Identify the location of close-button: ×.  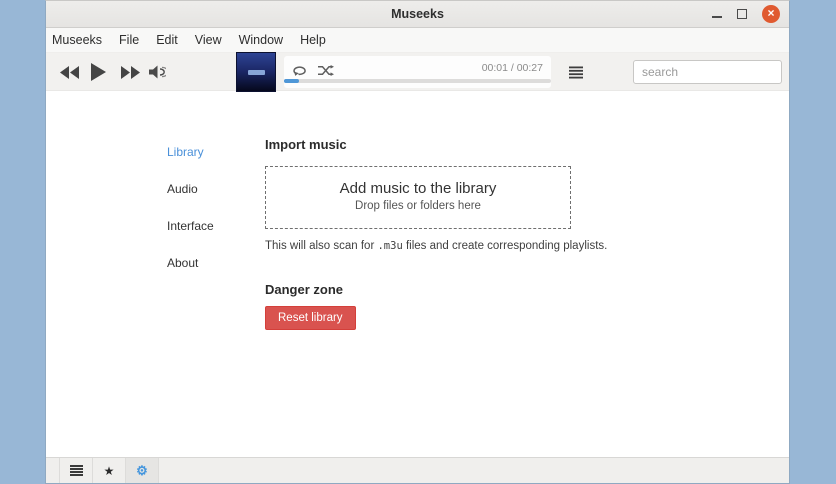
(771, 14).